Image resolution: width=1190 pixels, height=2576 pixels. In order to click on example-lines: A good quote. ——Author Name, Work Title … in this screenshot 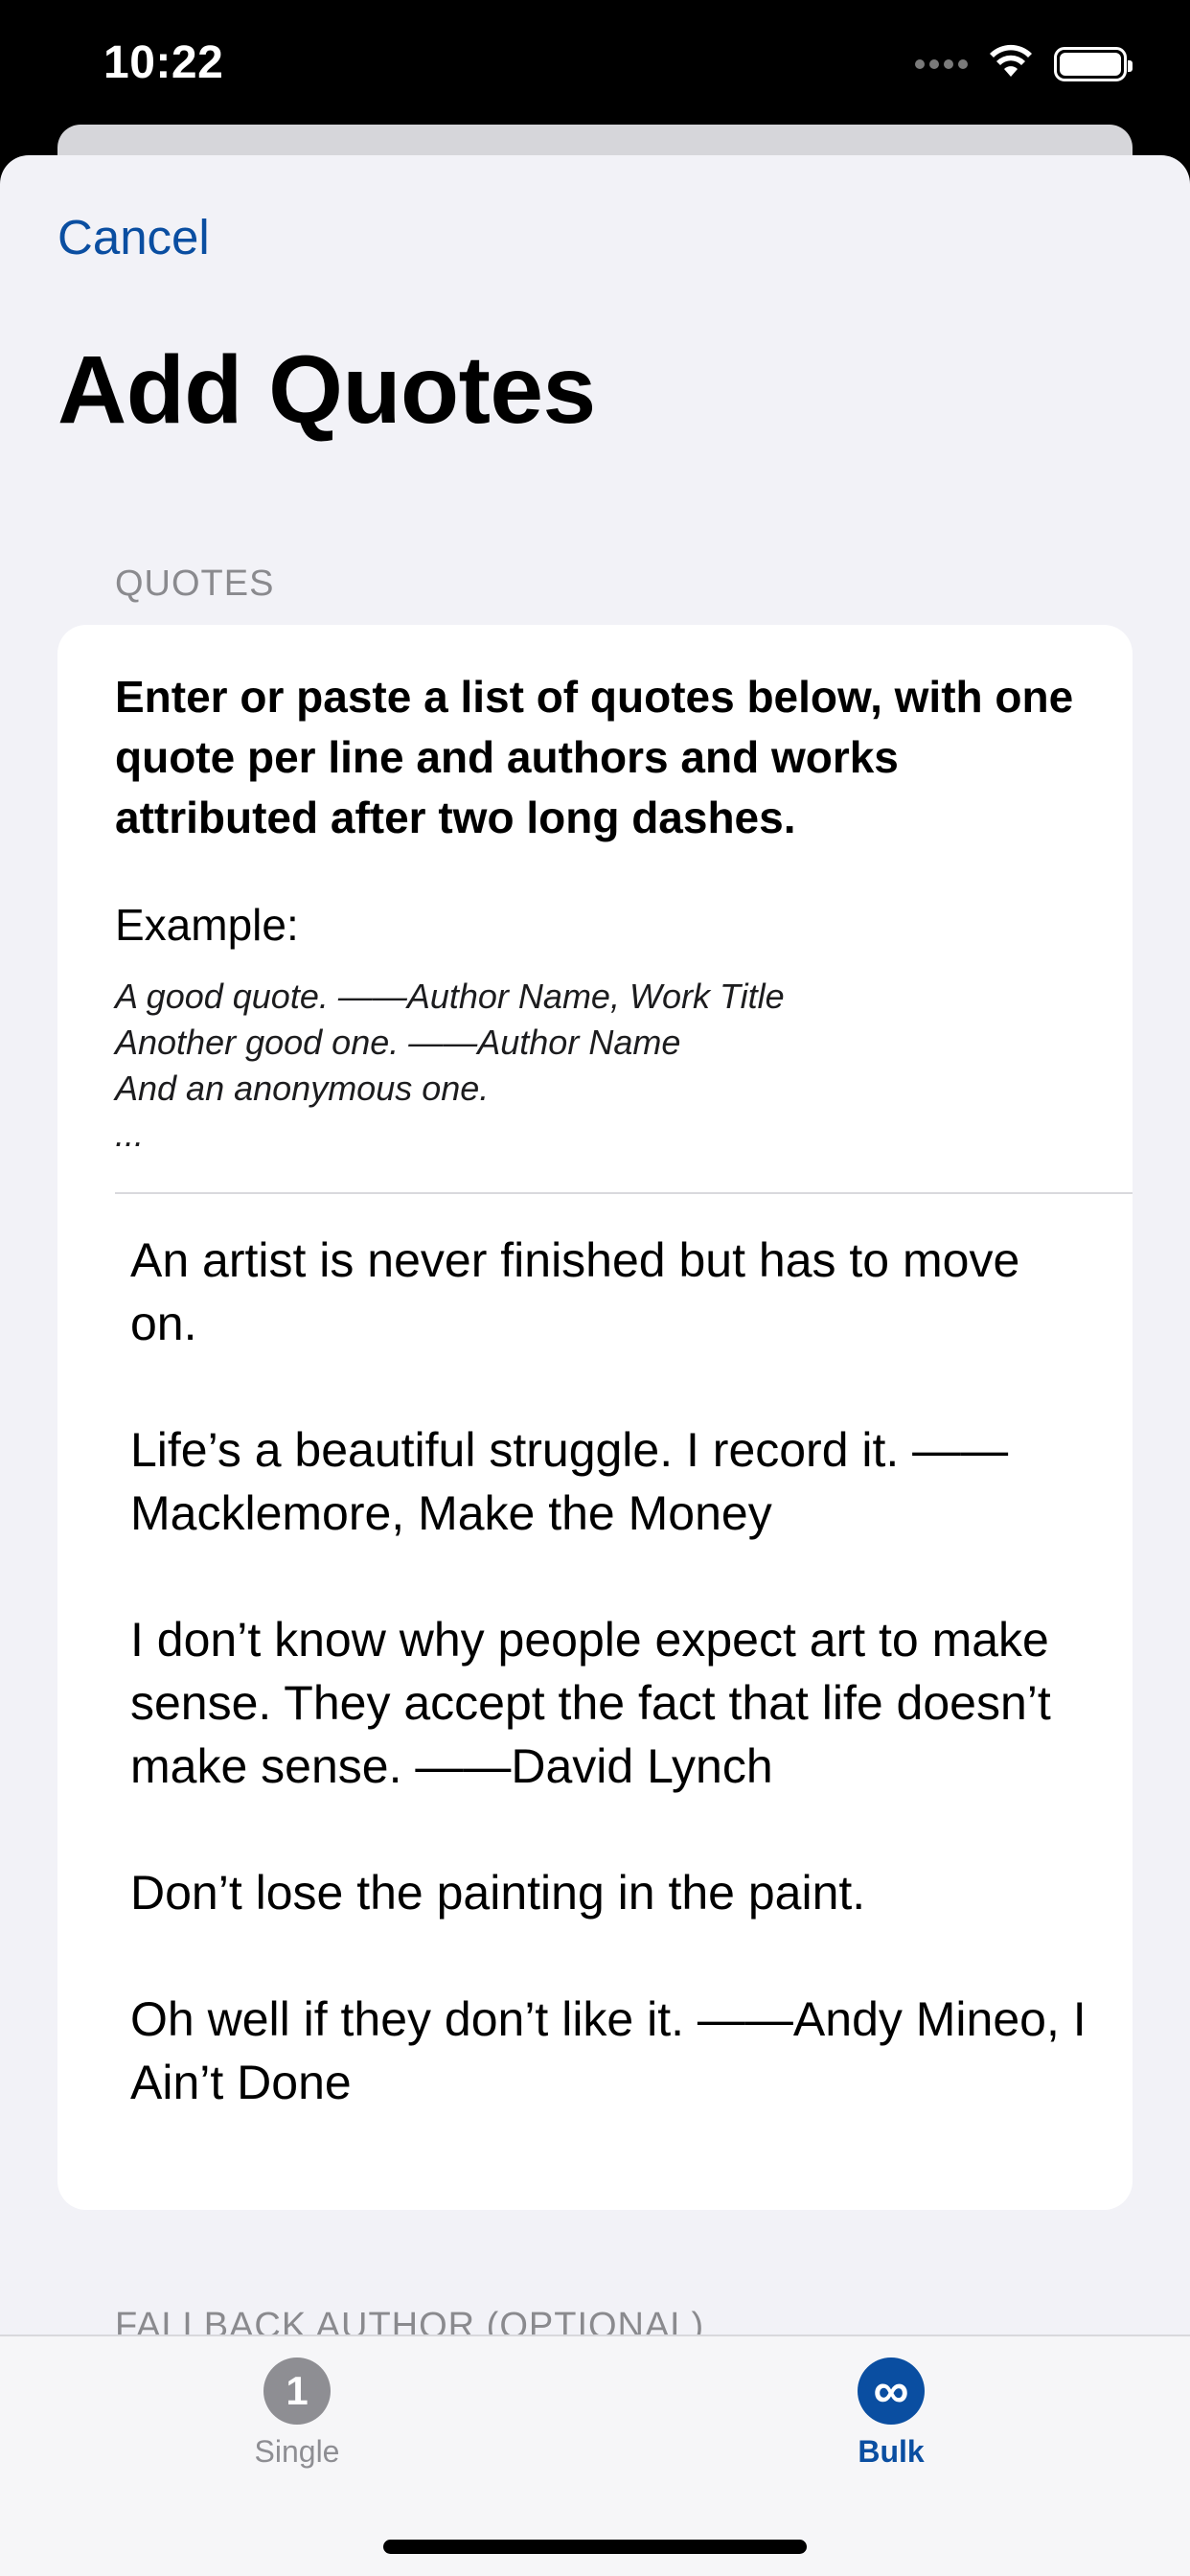, I will do `click(450, 1066)`.